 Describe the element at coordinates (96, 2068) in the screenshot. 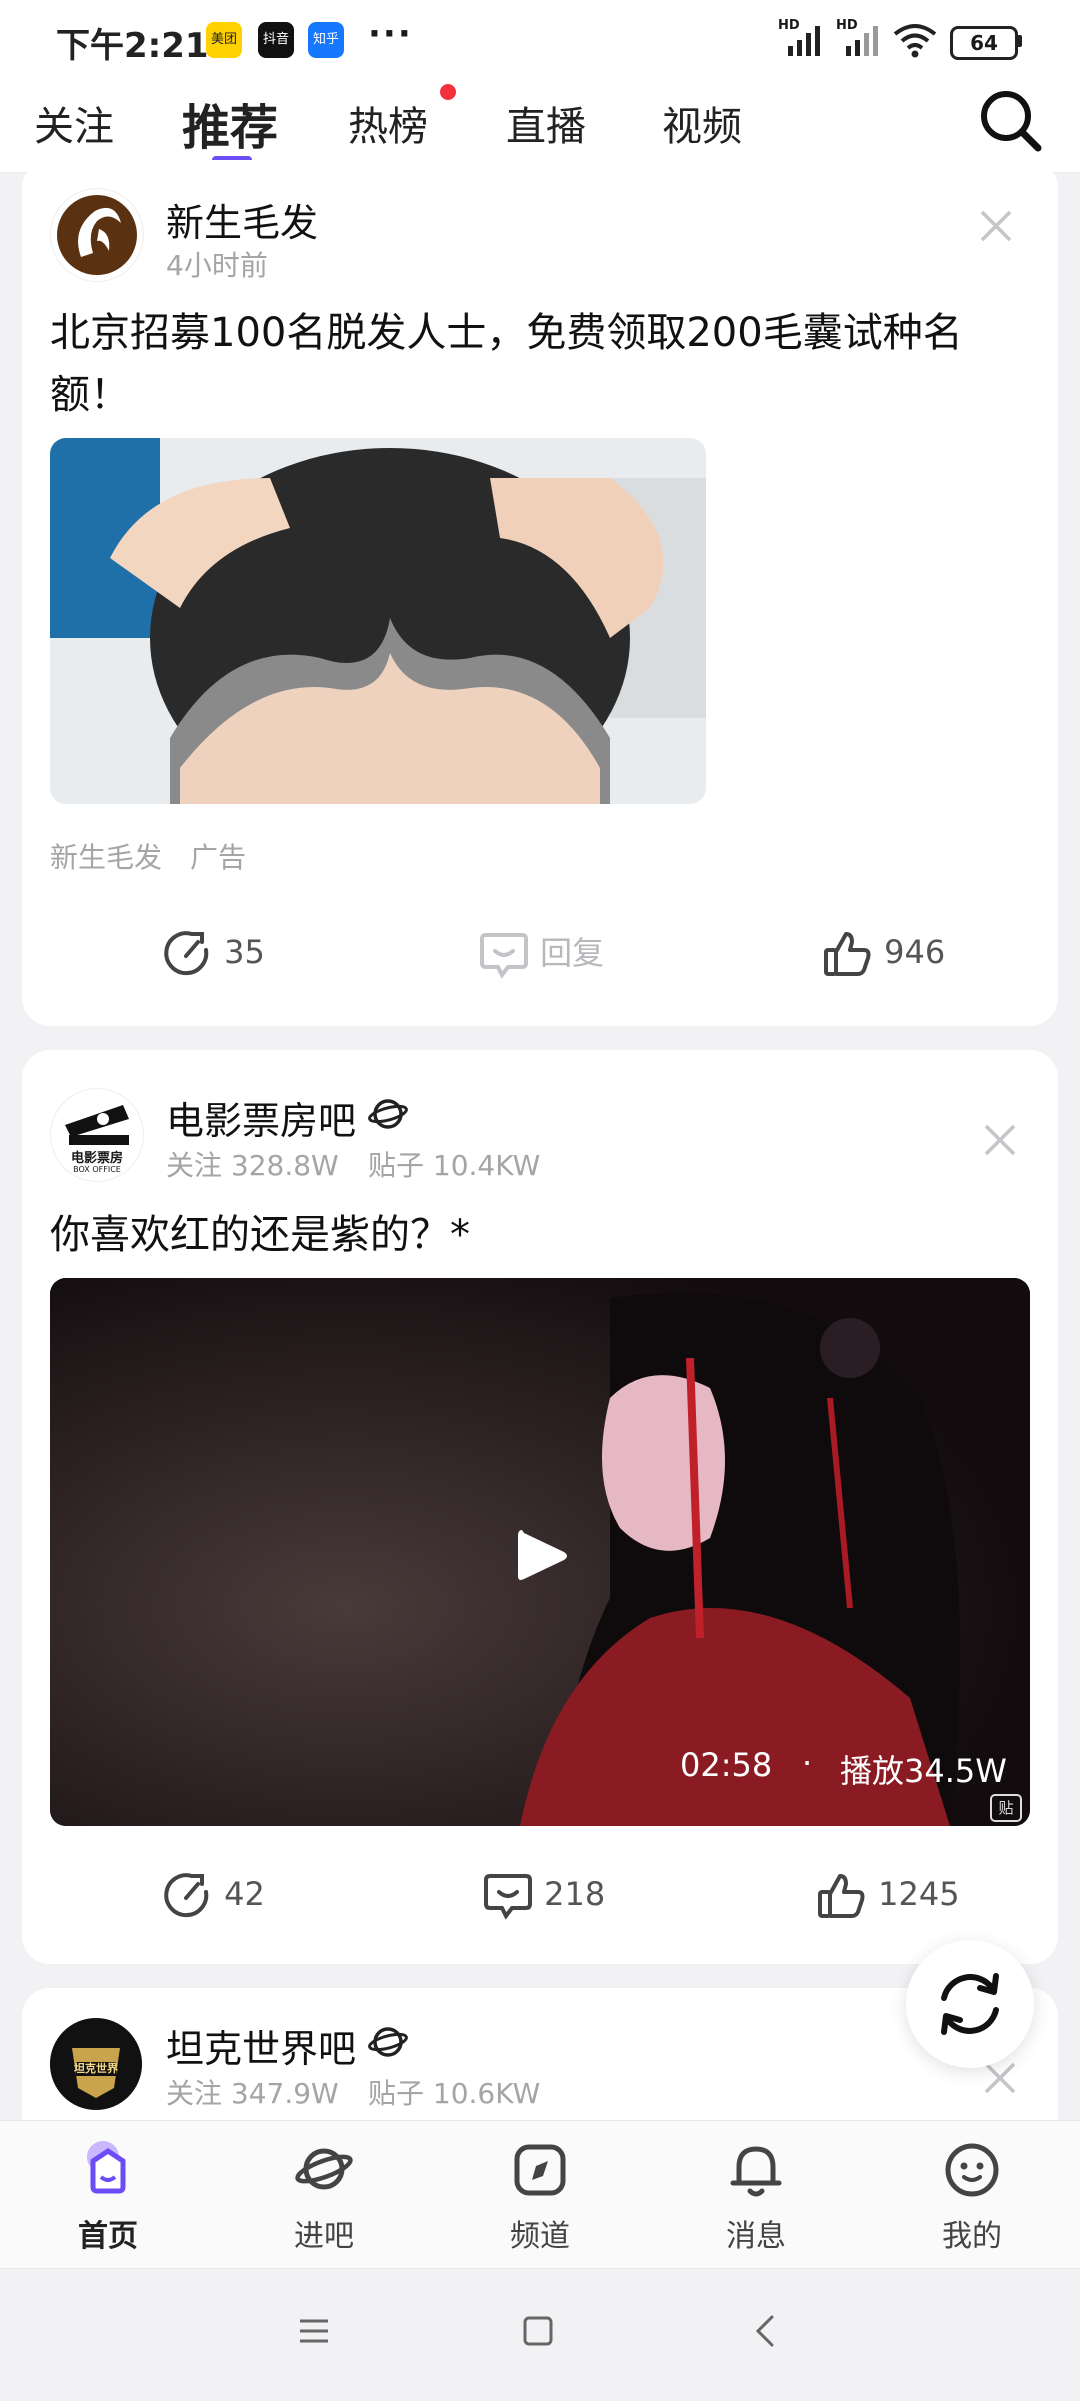

I see `avatar-text: 坦克世界` at that location.